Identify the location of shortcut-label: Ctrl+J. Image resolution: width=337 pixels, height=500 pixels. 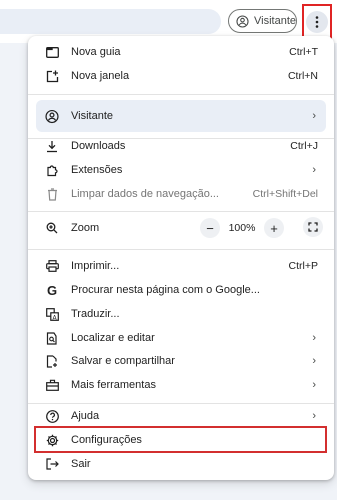
(304, 146).